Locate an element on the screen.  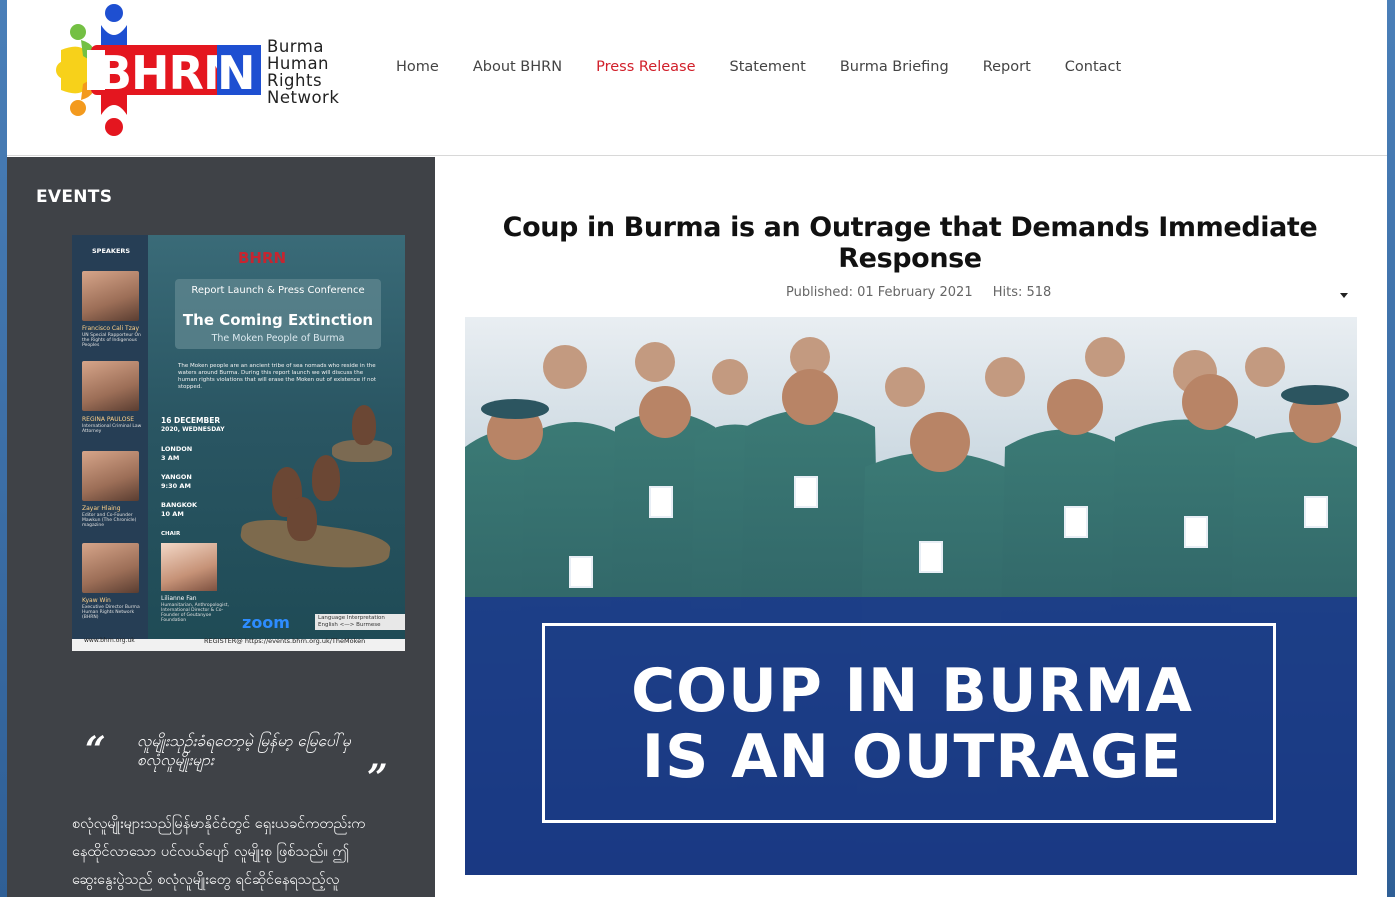
nav-home: Home is located at coordinates (417, 67).